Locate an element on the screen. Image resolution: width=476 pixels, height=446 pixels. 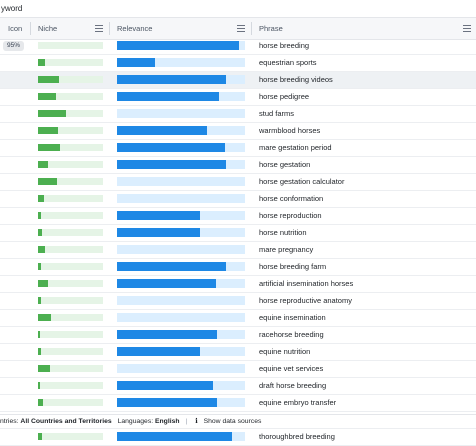
table-row: draft horse breeding is located at coordinates (238, 386).